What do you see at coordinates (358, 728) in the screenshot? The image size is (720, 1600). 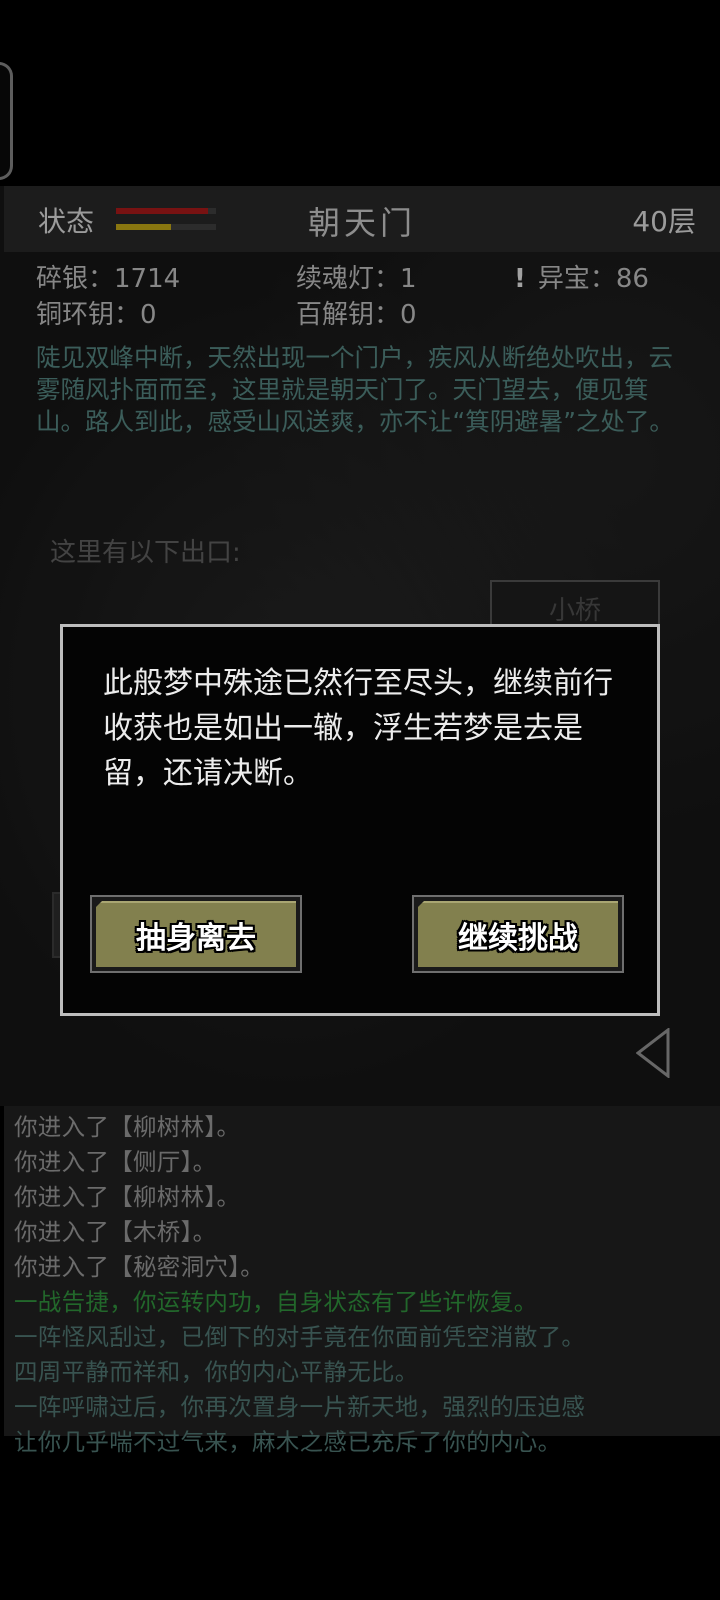 I see `dialog-message: 此般梦中殊途已然行至尽头，继续前行收获也是如出一辙，浮生若梦是去是留，还请决断。` at bounding box center [358, 728].